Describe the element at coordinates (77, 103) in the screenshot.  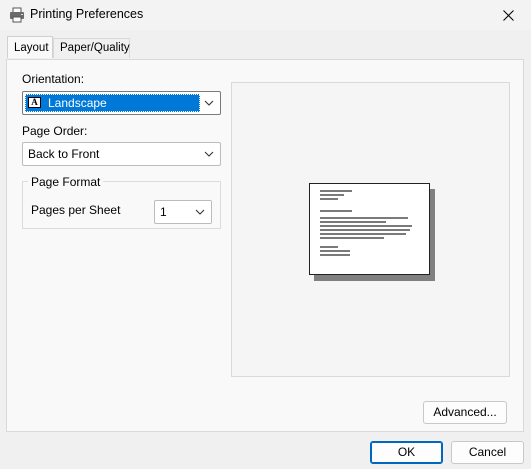
I see `orientation-value: Landscape` at that location.